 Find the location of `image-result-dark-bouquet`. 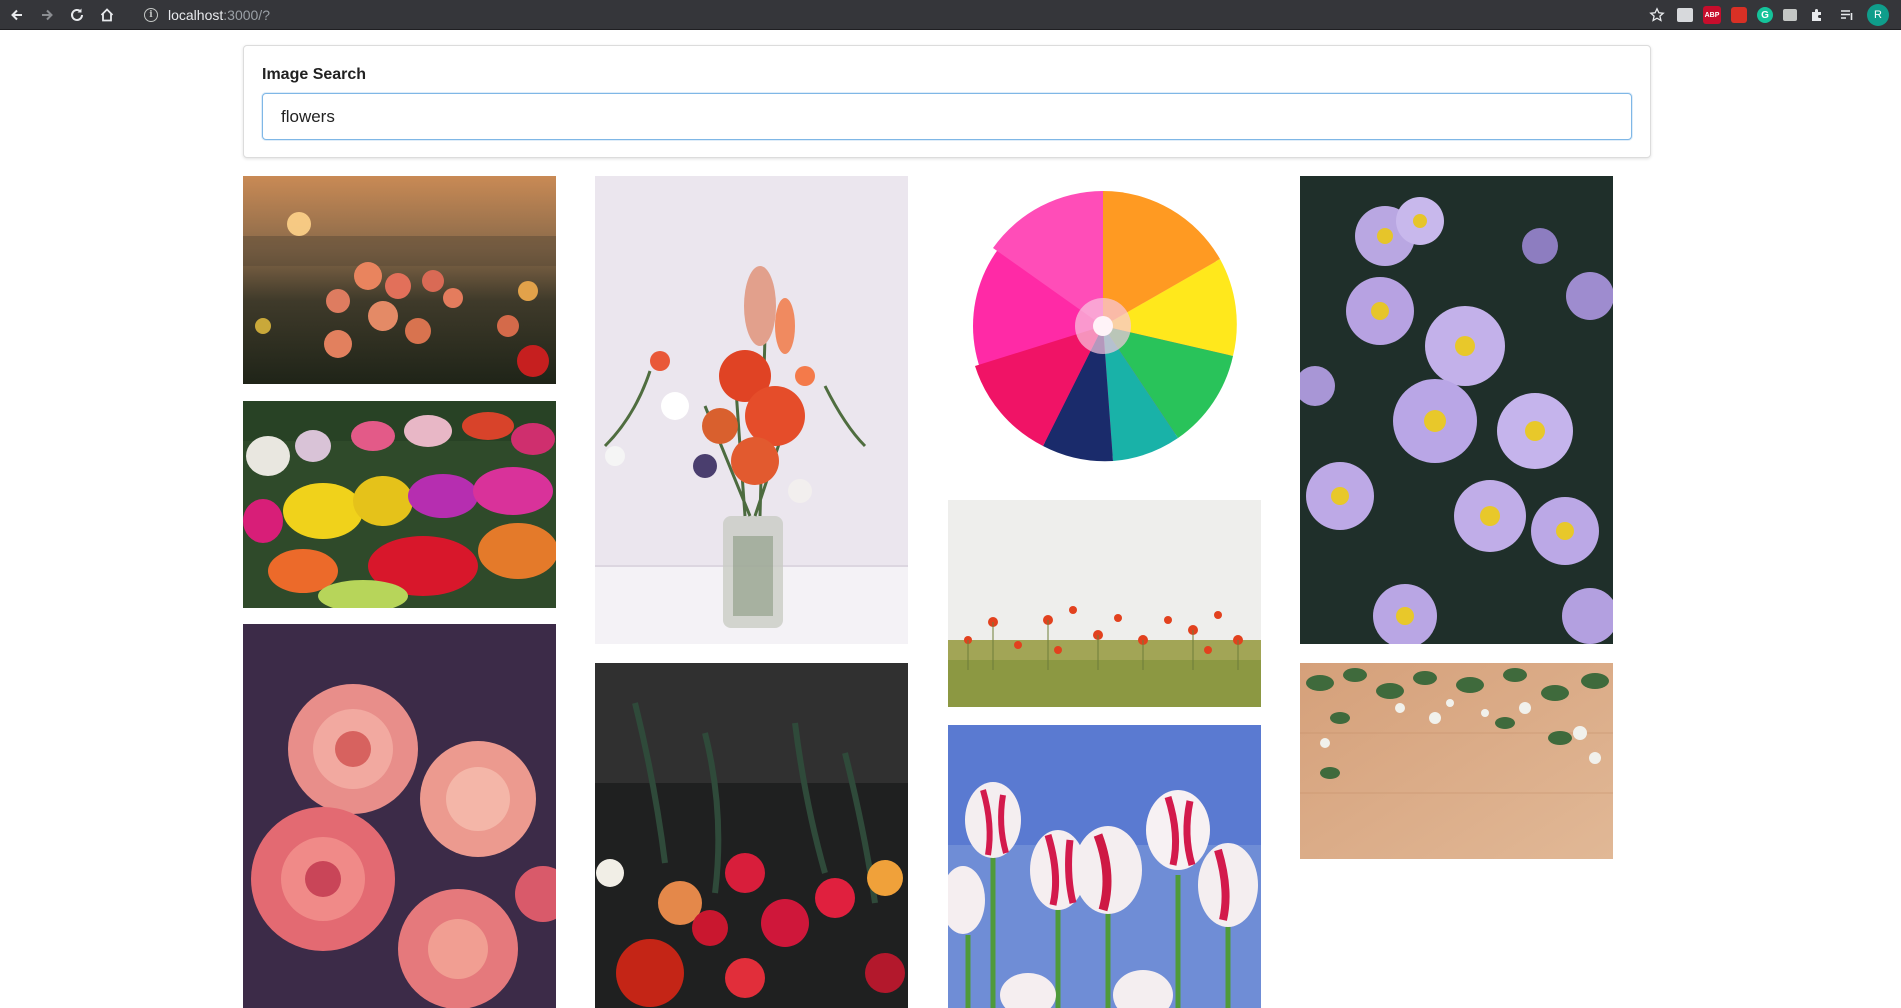

image-result-dark-bouquet is located at coordinates (751, 835).